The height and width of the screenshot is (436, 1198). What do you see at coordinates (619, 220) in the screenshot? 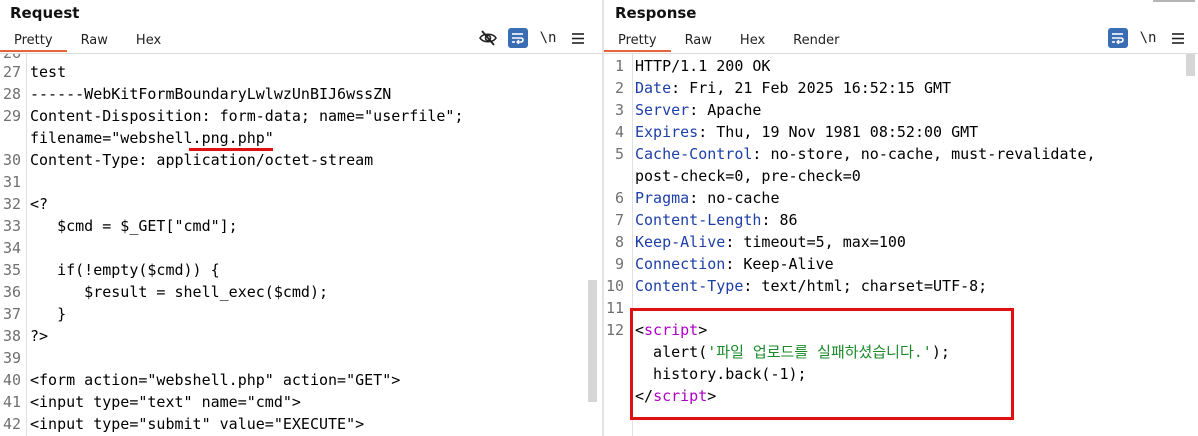
I see `line-number: 7` at bounding box center [619, 220].